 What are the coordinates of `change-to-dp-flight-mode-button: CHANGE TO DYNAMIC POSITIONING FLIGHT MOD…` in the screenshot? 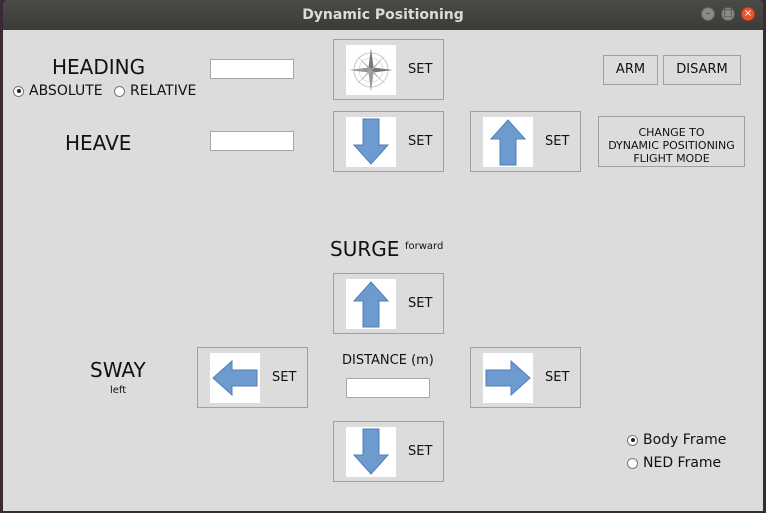 It's located at (671, 141).